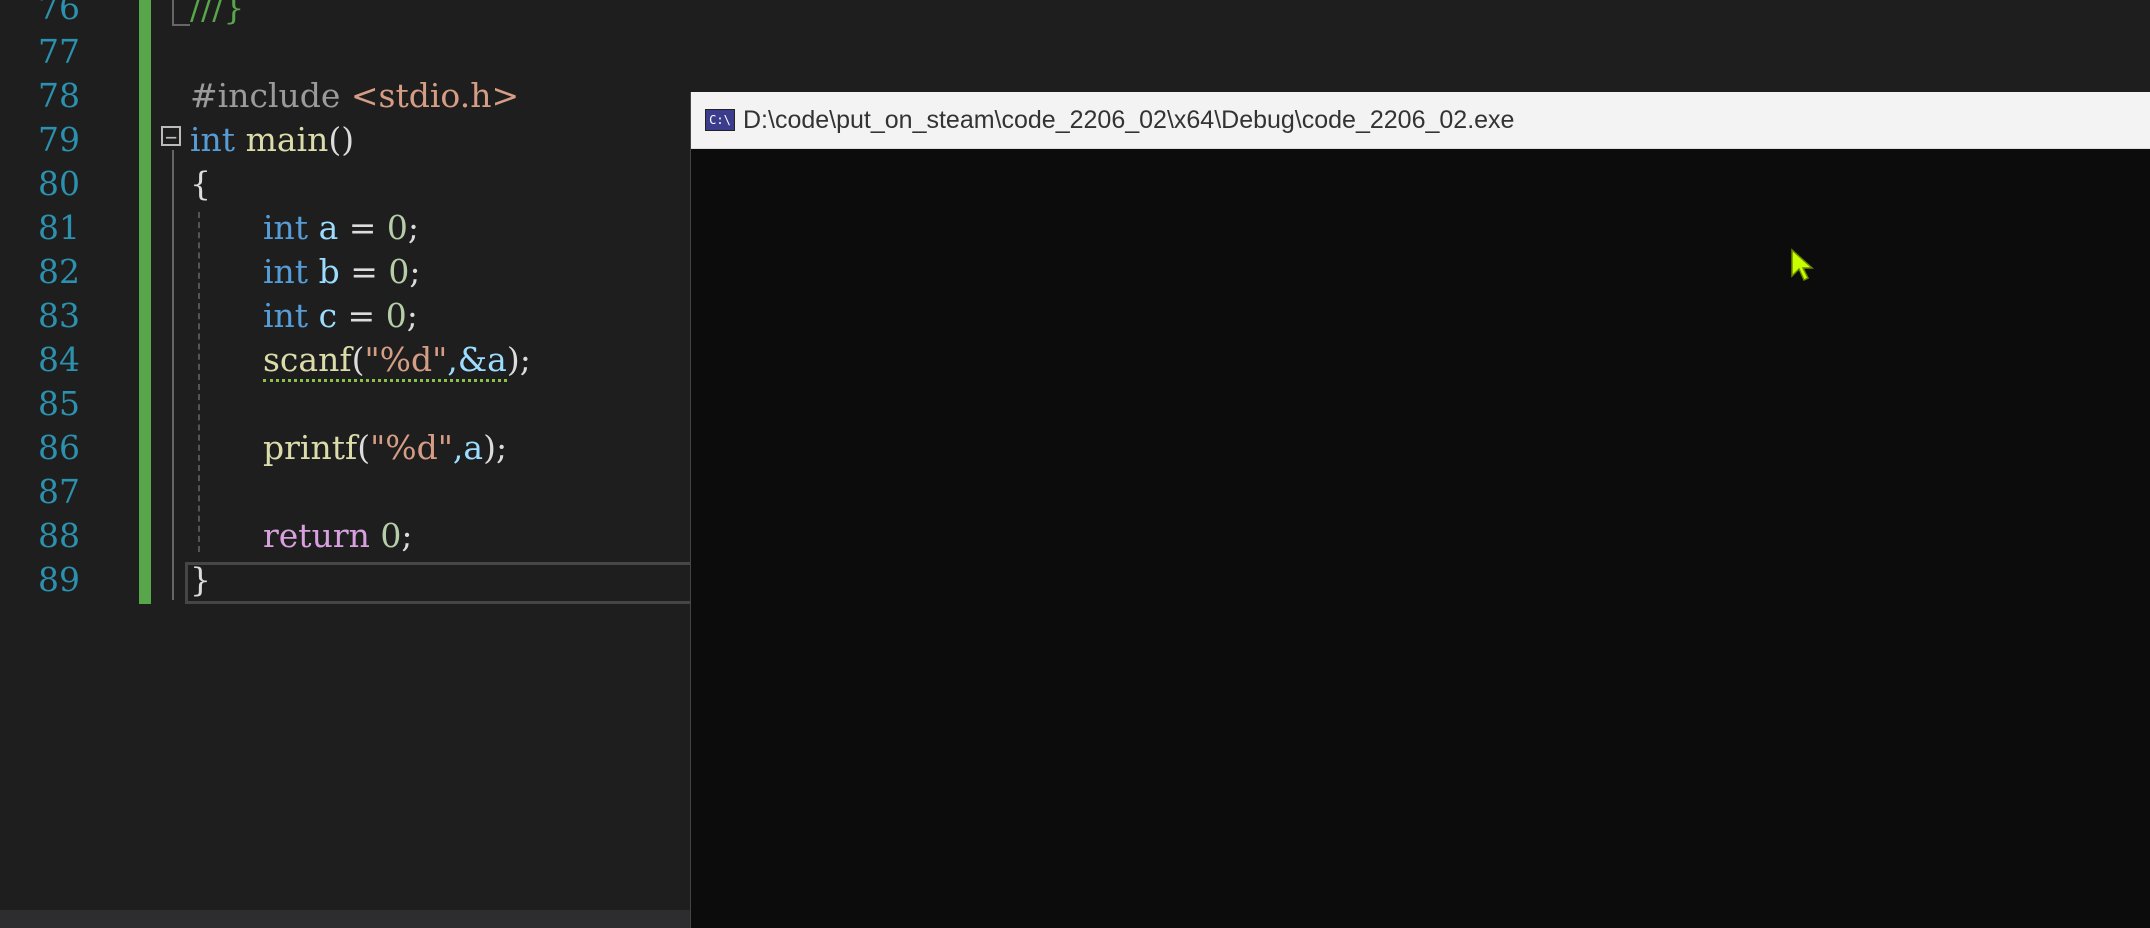  I want to click on code-line-81: int a = 0;, so click(341, 228).